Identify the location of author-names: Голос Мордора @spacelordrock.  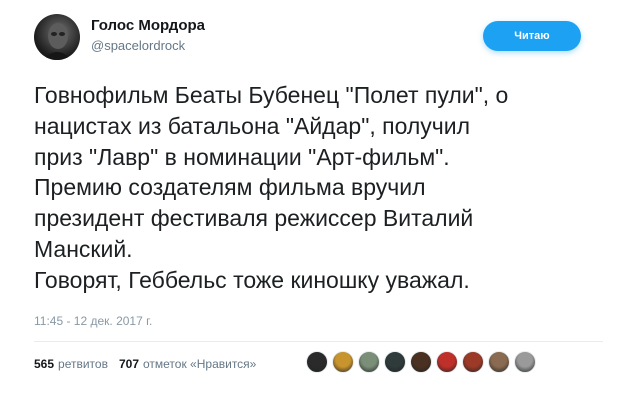
(148, 36).